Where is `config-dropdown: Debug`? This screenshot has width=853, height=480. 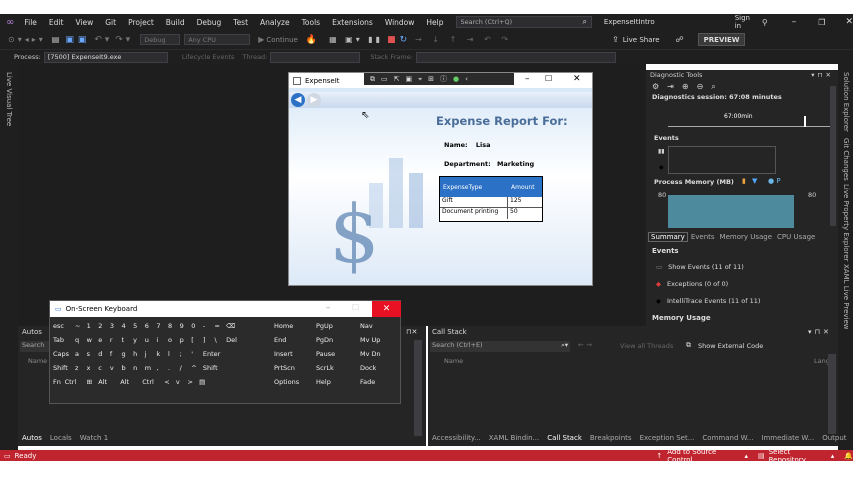 config-dropdown: Debug is located at coordinates (160, 39).